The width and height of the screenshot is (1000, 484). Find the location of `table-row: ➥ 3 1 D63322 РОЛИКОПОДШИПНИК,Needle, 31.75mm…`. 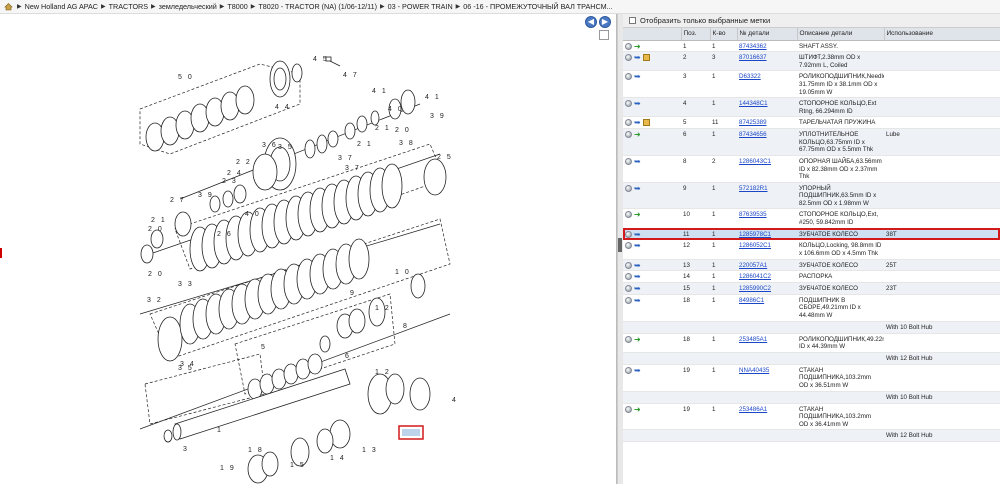

table-row: ➥ 3 1 D63322 РОЛИКОПОДШИПНИК,Needle, 31.75mm… is located at coordinates (811, 84).